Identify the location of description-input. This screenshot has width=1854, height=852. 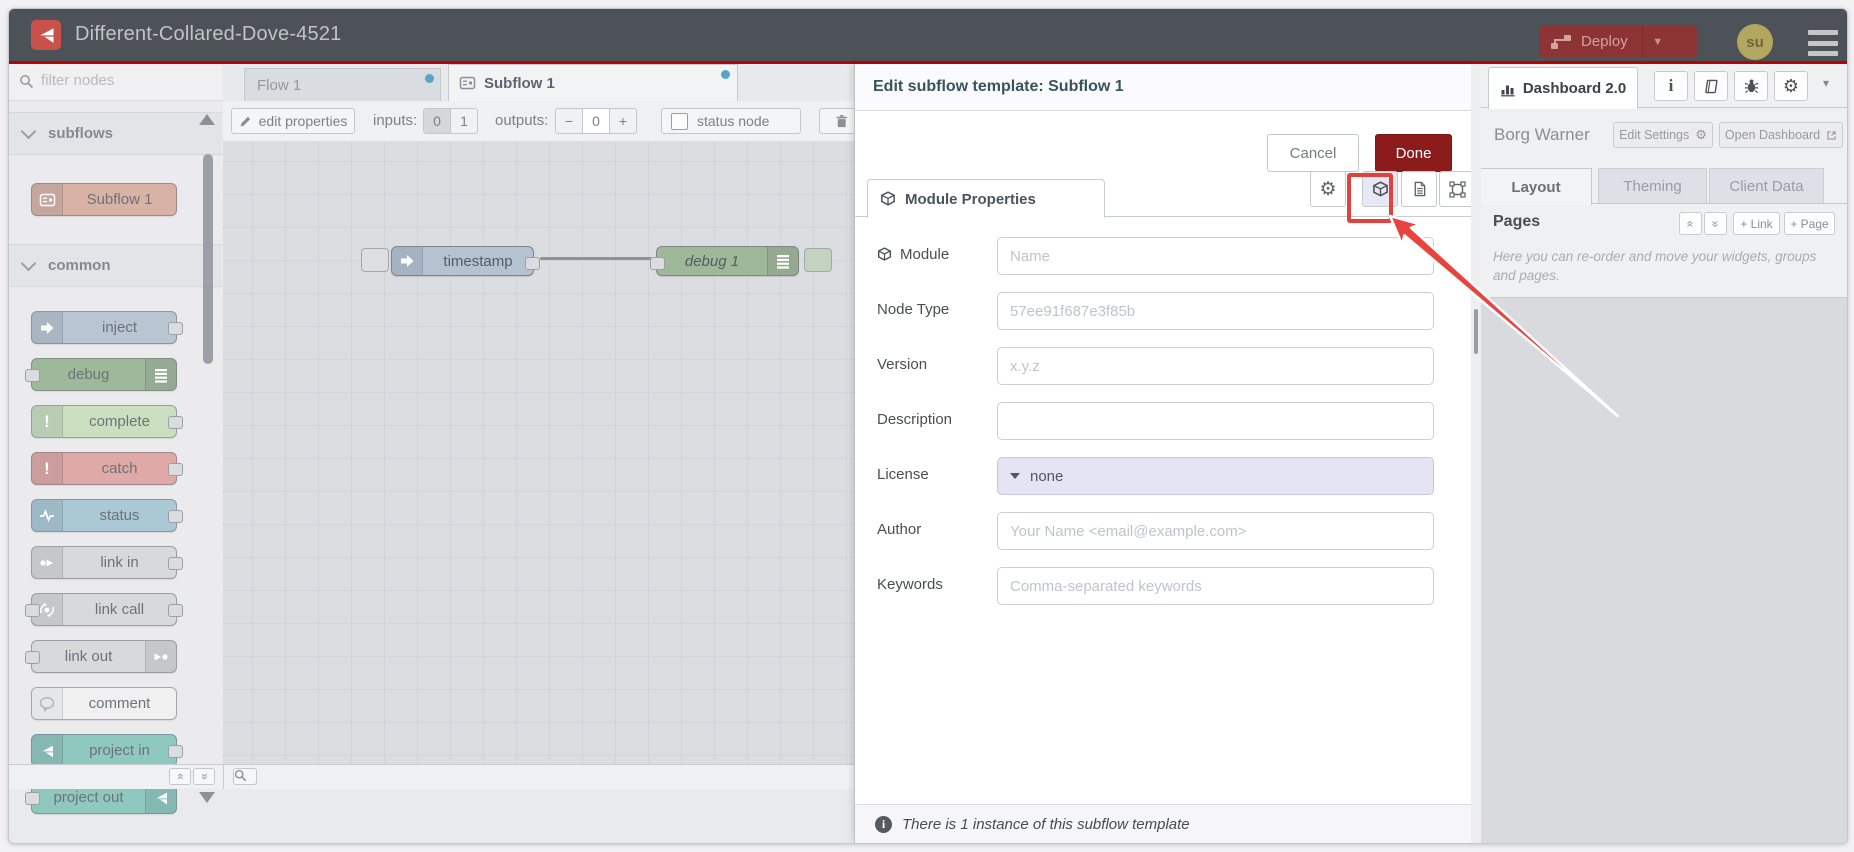
(1215, 421).